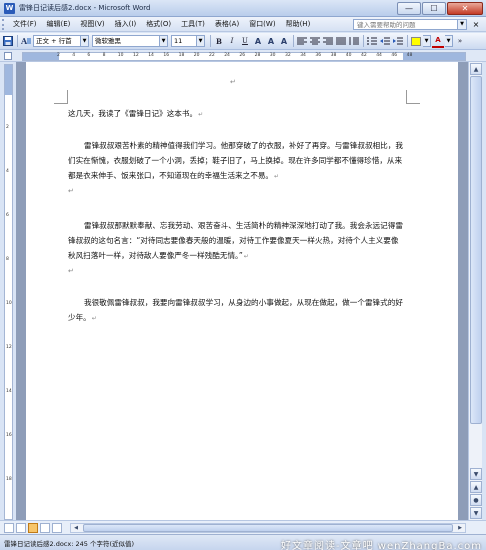  I want to click on scroll-right-icon: ▶, so click(460, 528).